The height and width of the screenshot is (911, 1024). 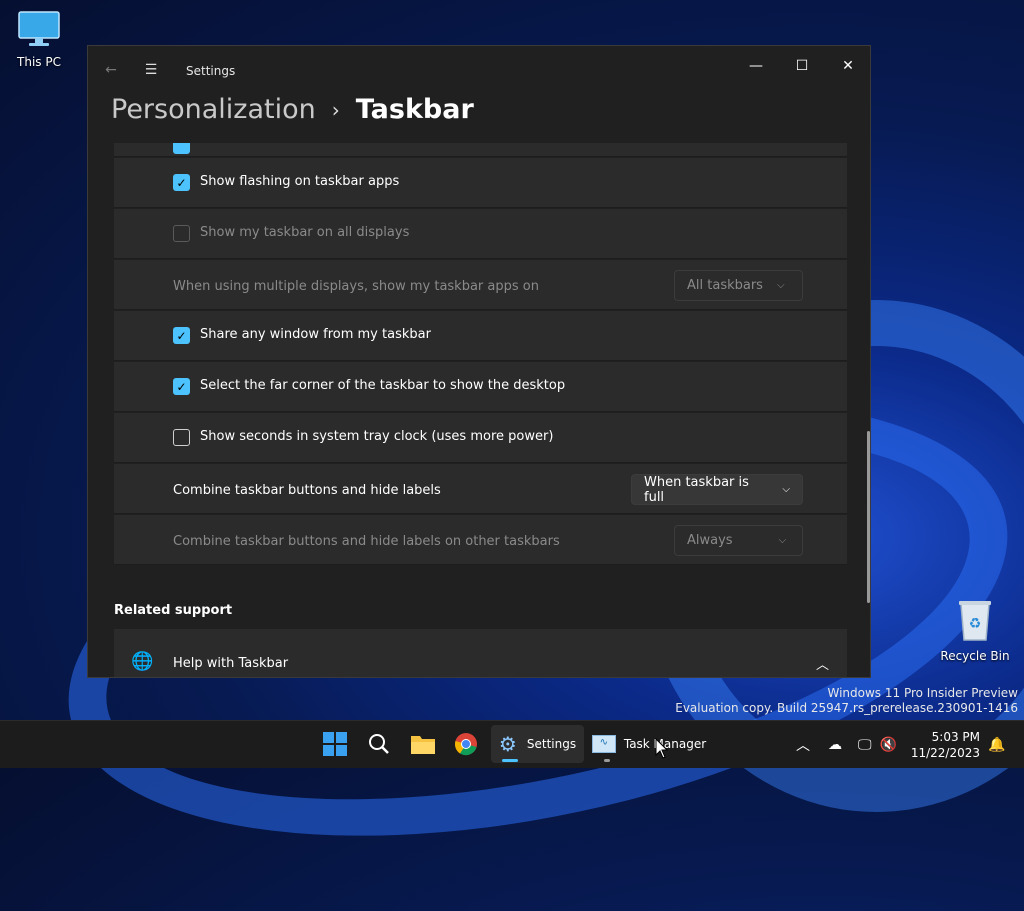 What do you see at coordinates (607, 760) in the screenshot?
I see `running-indicator` at bounding box center [607, 760].